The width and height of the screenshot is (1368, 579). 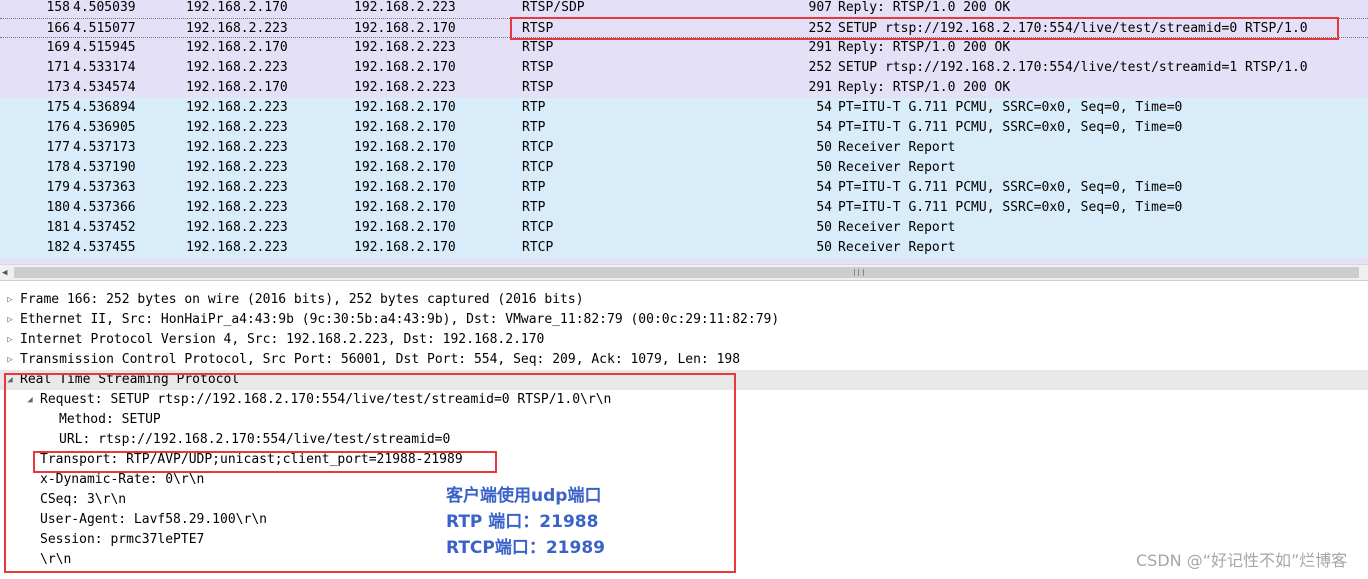 I want to click on packet-length: 907, so click(x=820, y=7).